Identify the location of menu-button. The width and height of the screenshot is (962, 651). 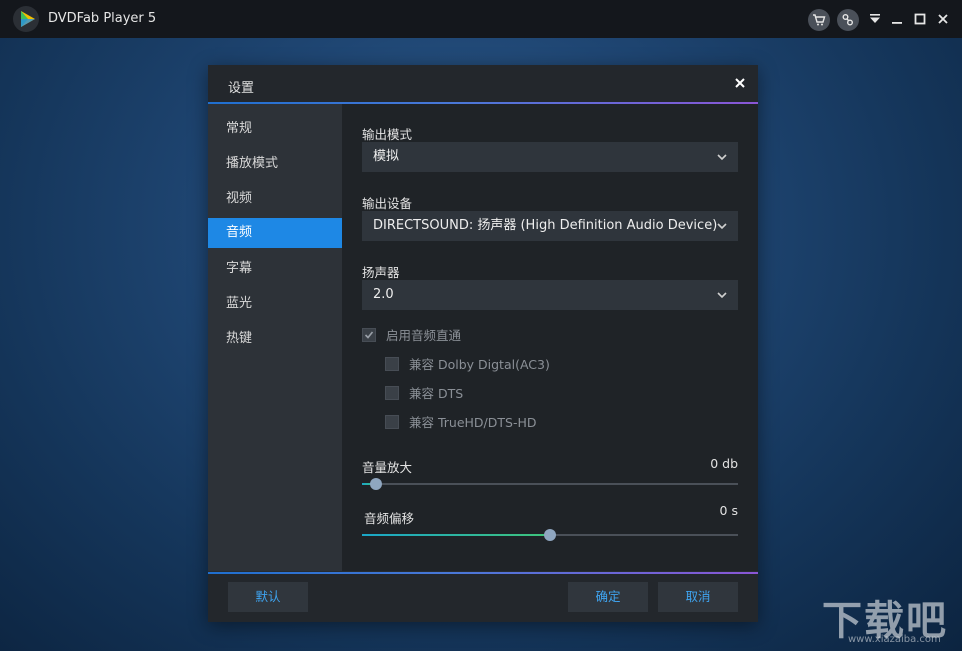
(875, 19).